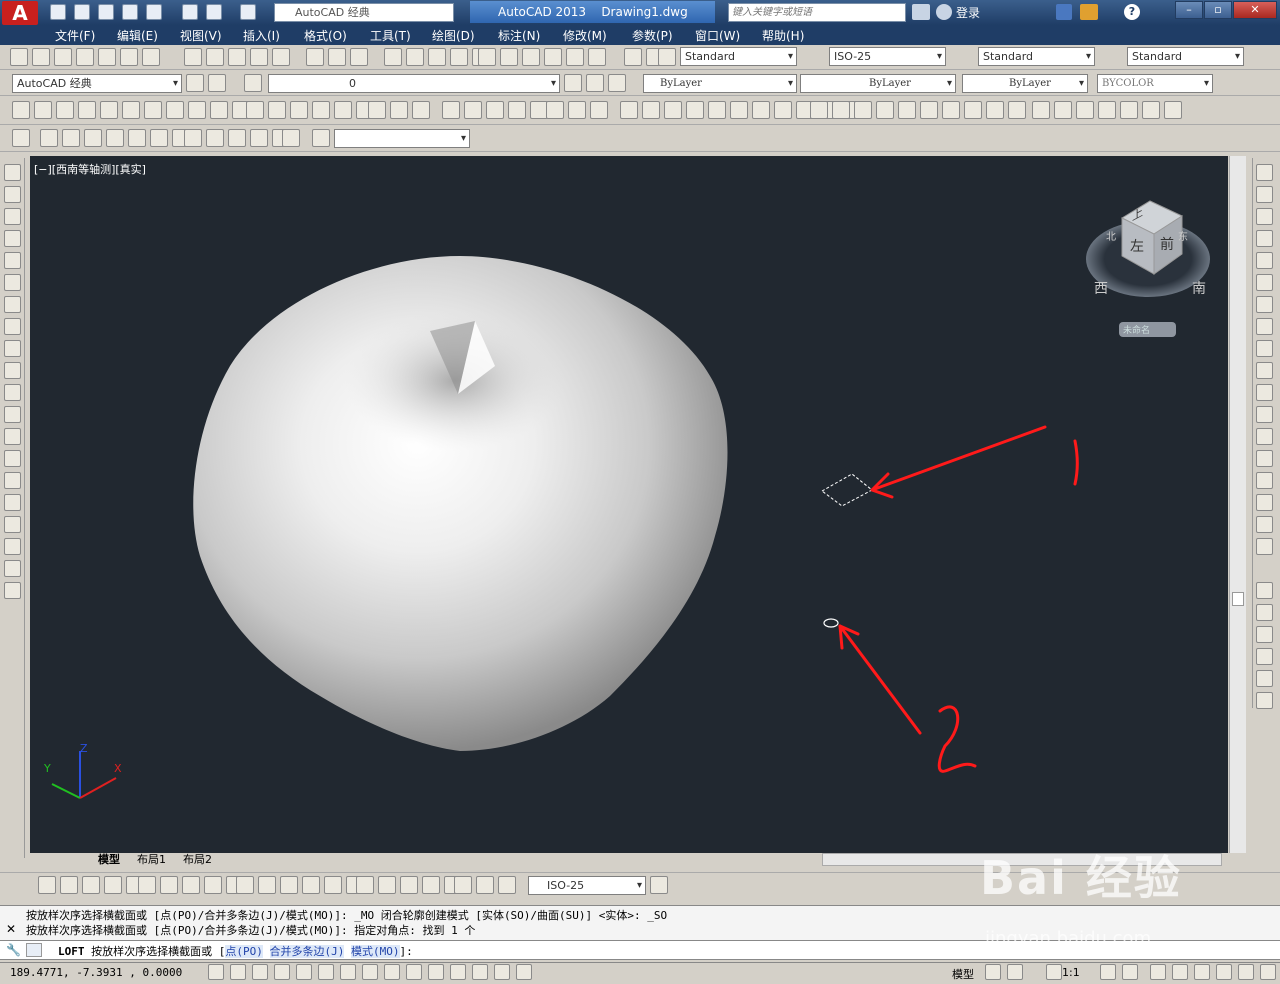 This screenshot has width=1280, height=984. Describe the element at coordinates (968, 12) in the screenshot. I see `login-link: 登录` at that location.